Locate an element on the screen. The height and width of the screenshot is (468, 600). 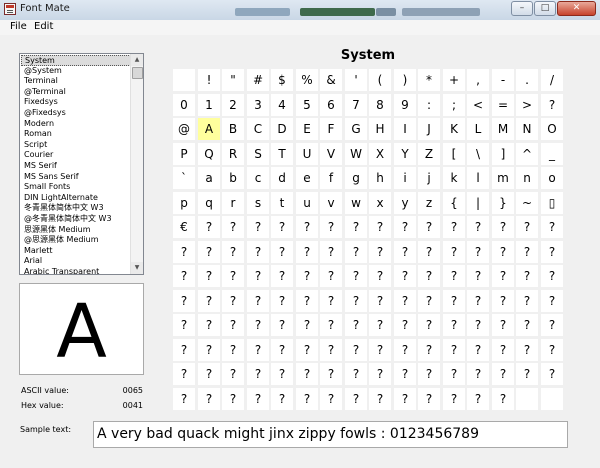
char-cell: { is located at coordinates (454, 203).